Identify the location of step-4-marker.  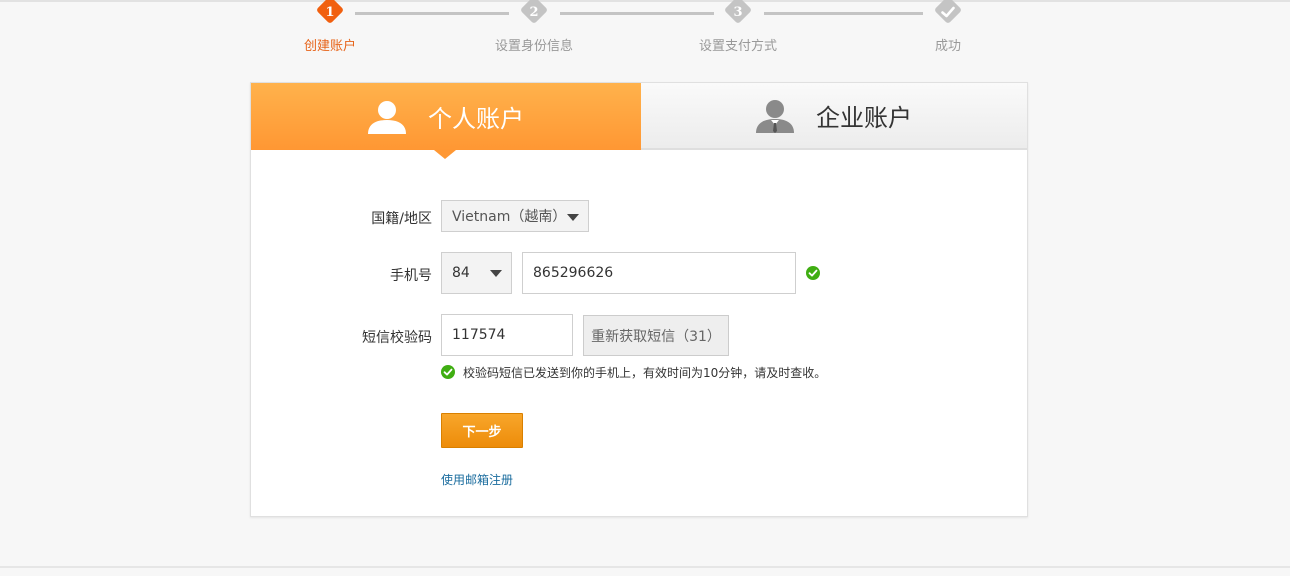
(948, 14).